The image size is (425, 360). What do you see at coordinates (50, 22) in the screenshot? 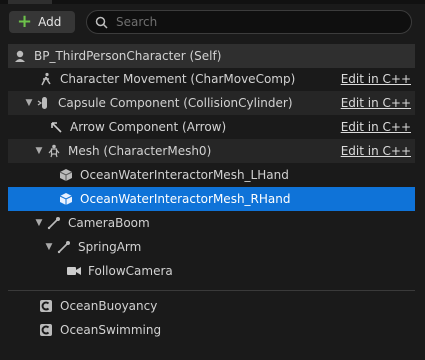
I see `add-button-label: Add` at bounding box center [50, 22].